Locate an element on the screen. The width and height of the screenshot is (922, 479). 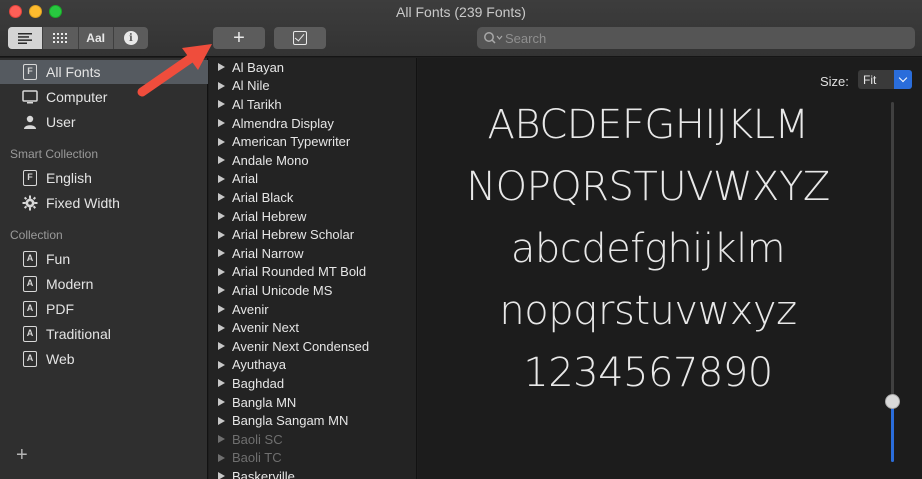
font-row: Andale Mono is located at coordinates (312, 160).